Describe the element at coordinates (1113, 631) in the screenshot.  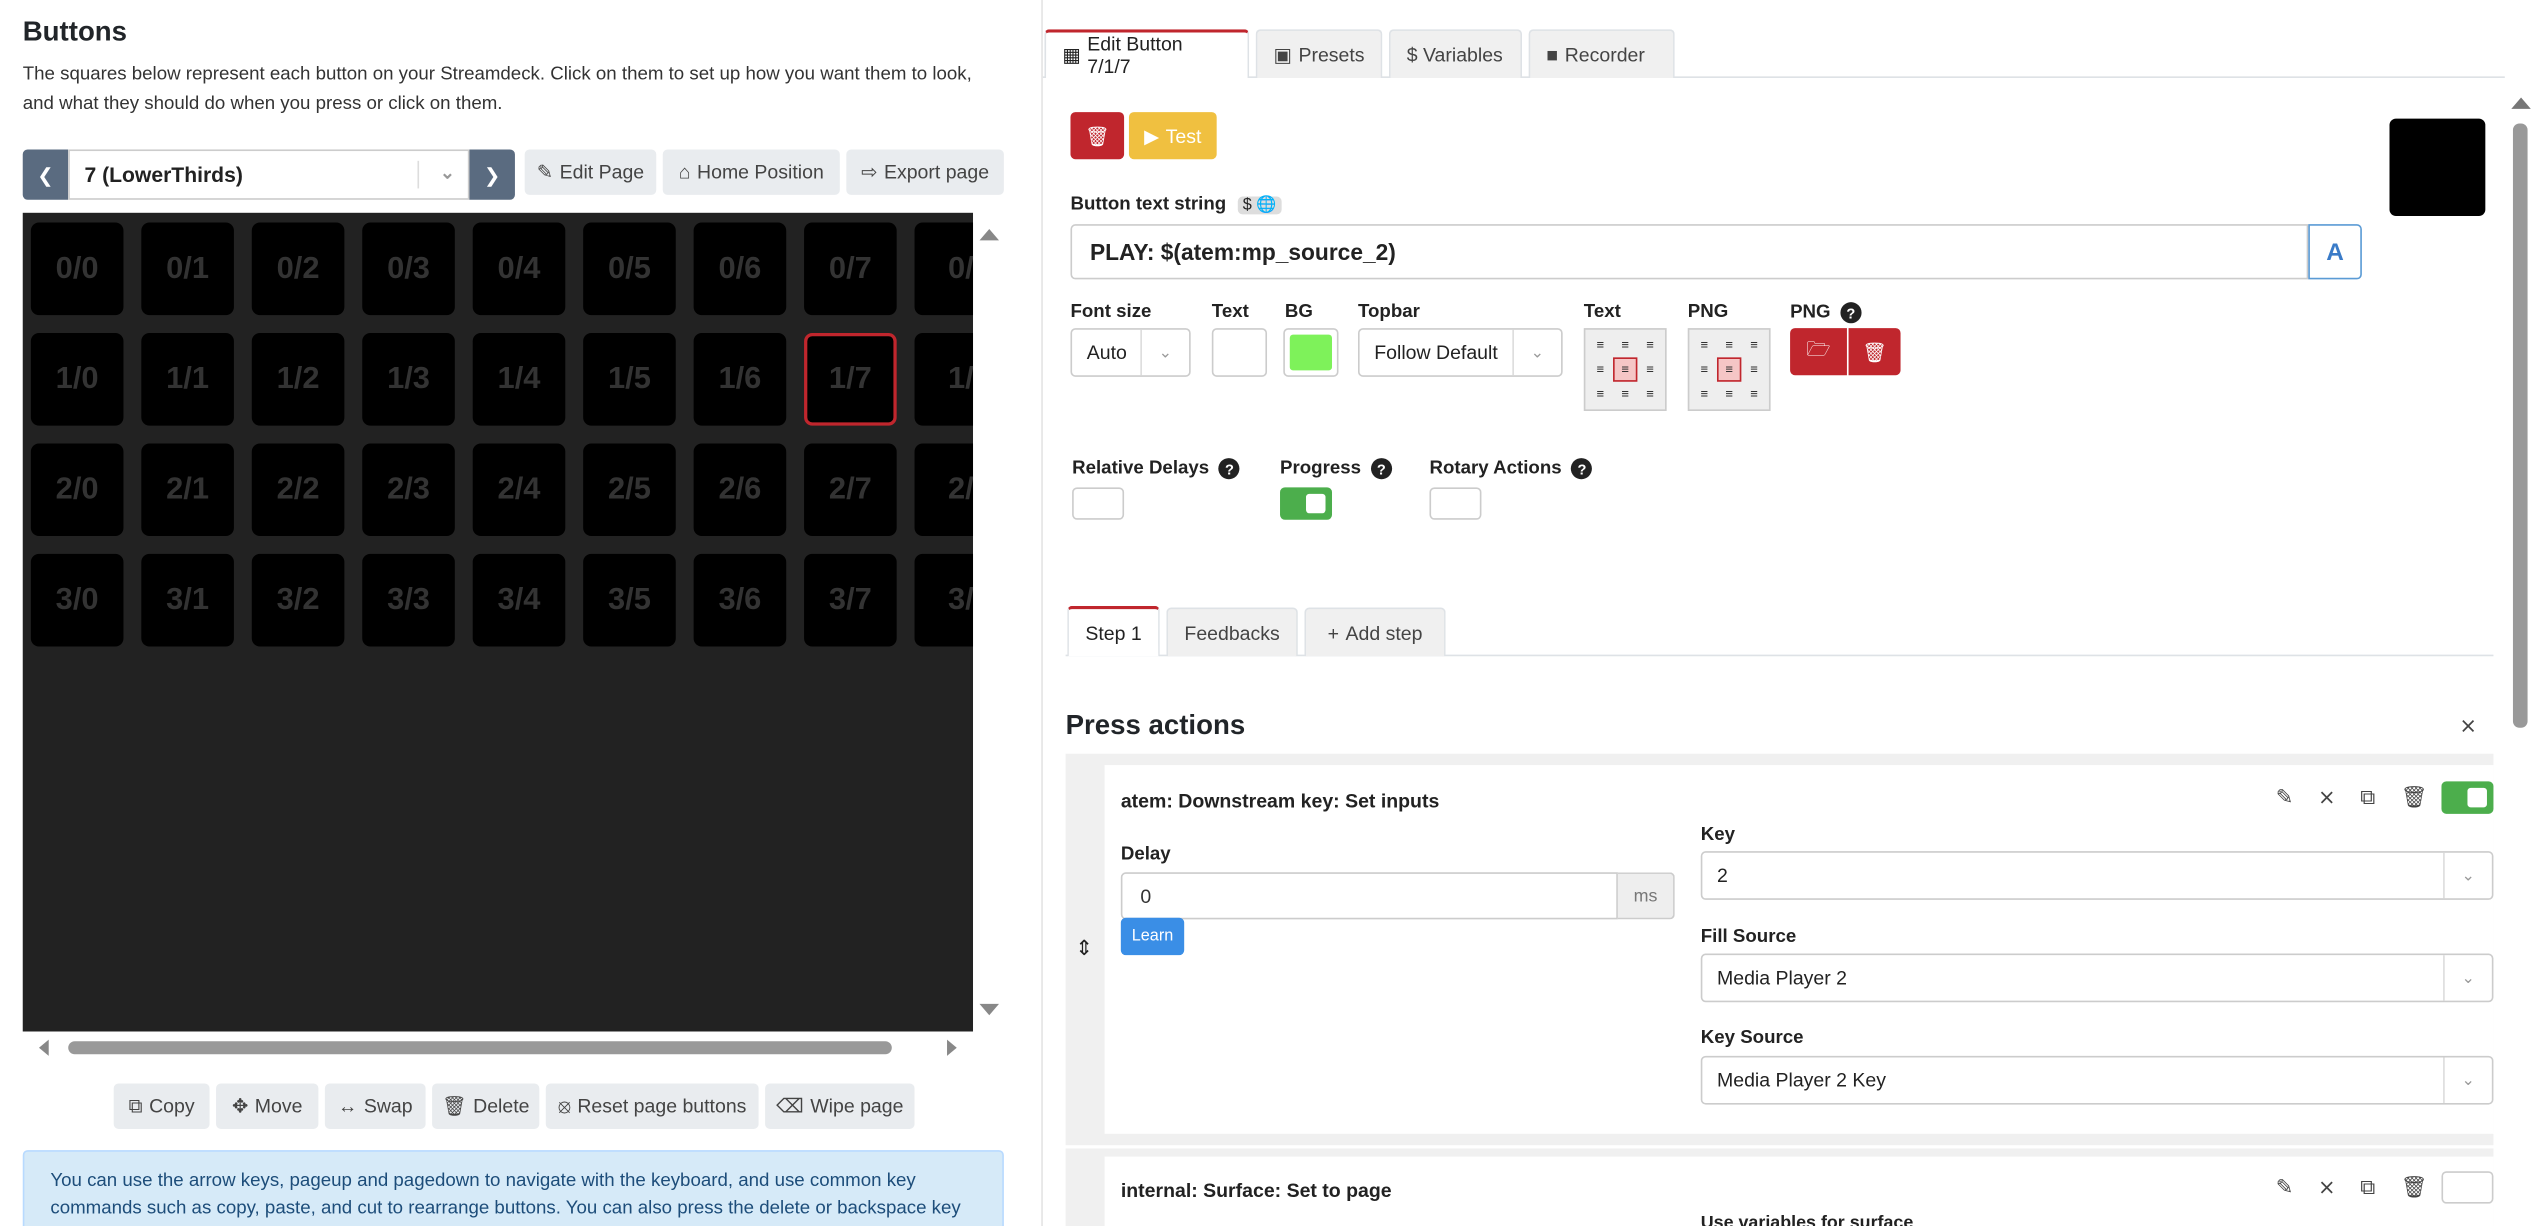
I see `tab-step-1: Step 1` at that location.